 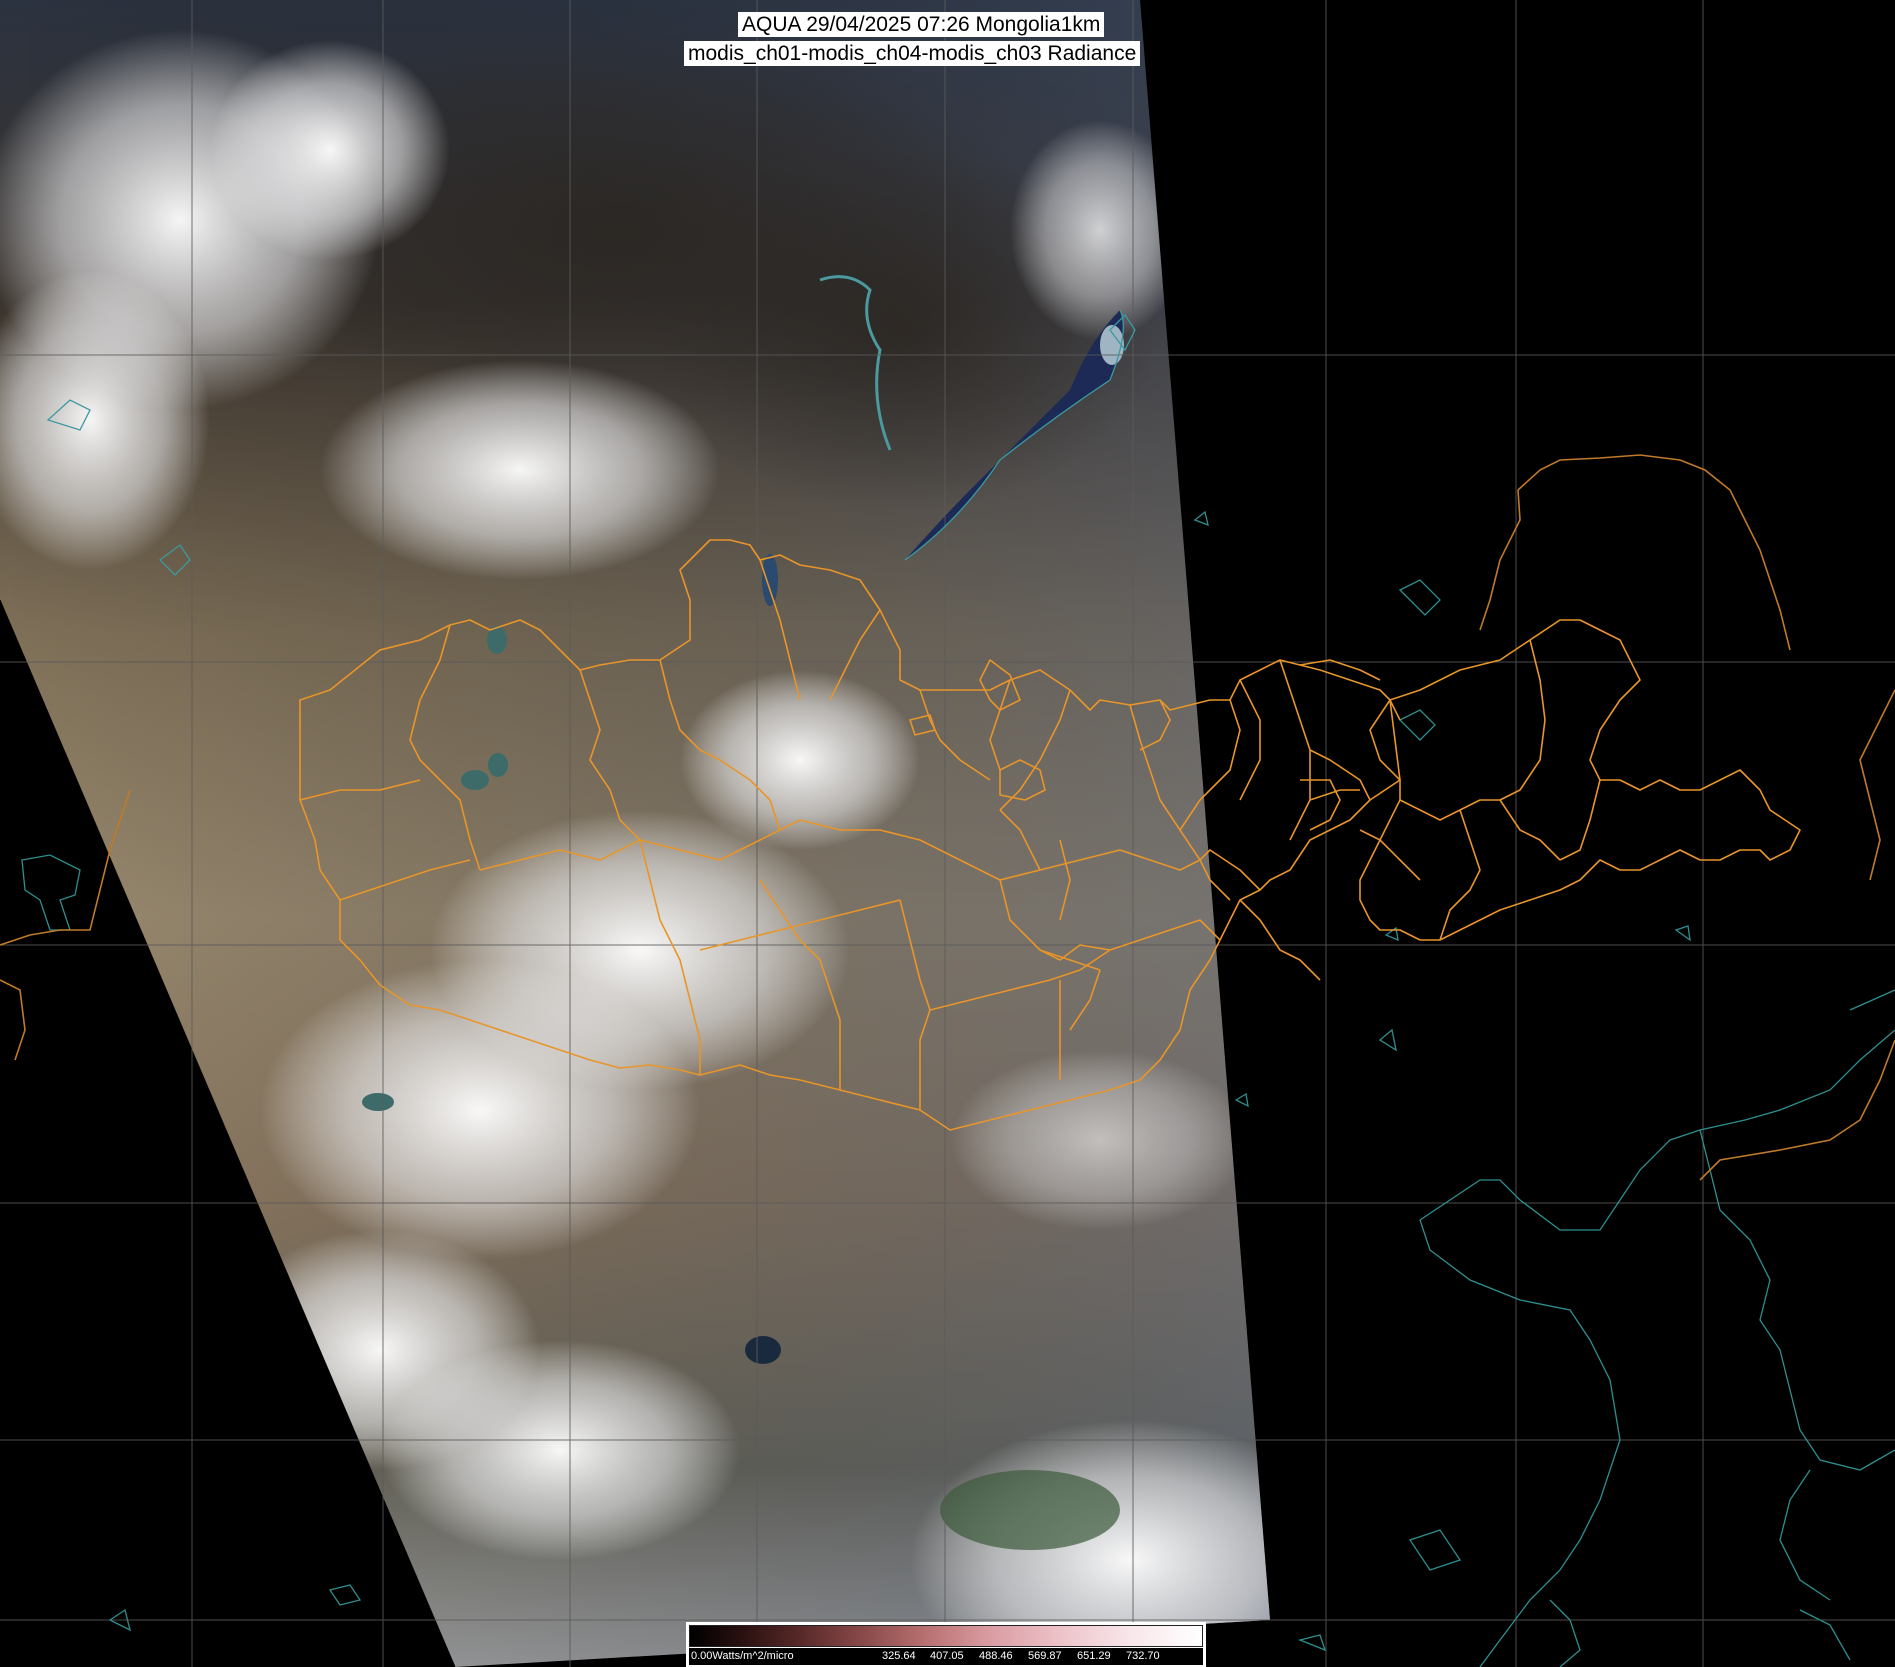 What do you see at coordinates (946, 1636) in the screenshot?
I see `colorbar-gradient` at bounding box center [946, 1636].